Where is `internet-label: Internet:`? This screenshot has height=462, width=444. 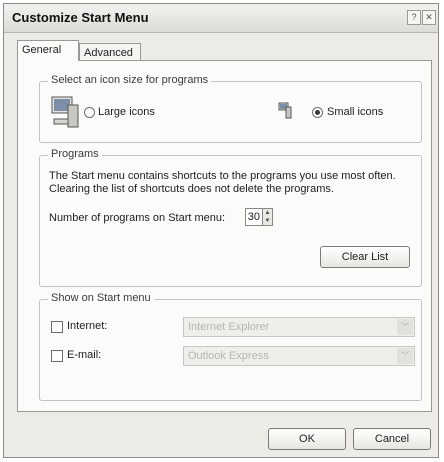
internet-label: Internet: is located at coordinates (87, 326).